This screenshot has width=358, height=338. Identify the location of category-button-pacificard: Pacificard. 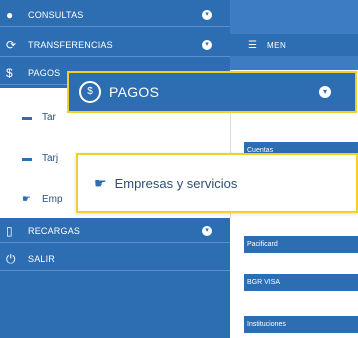
(301, 244).